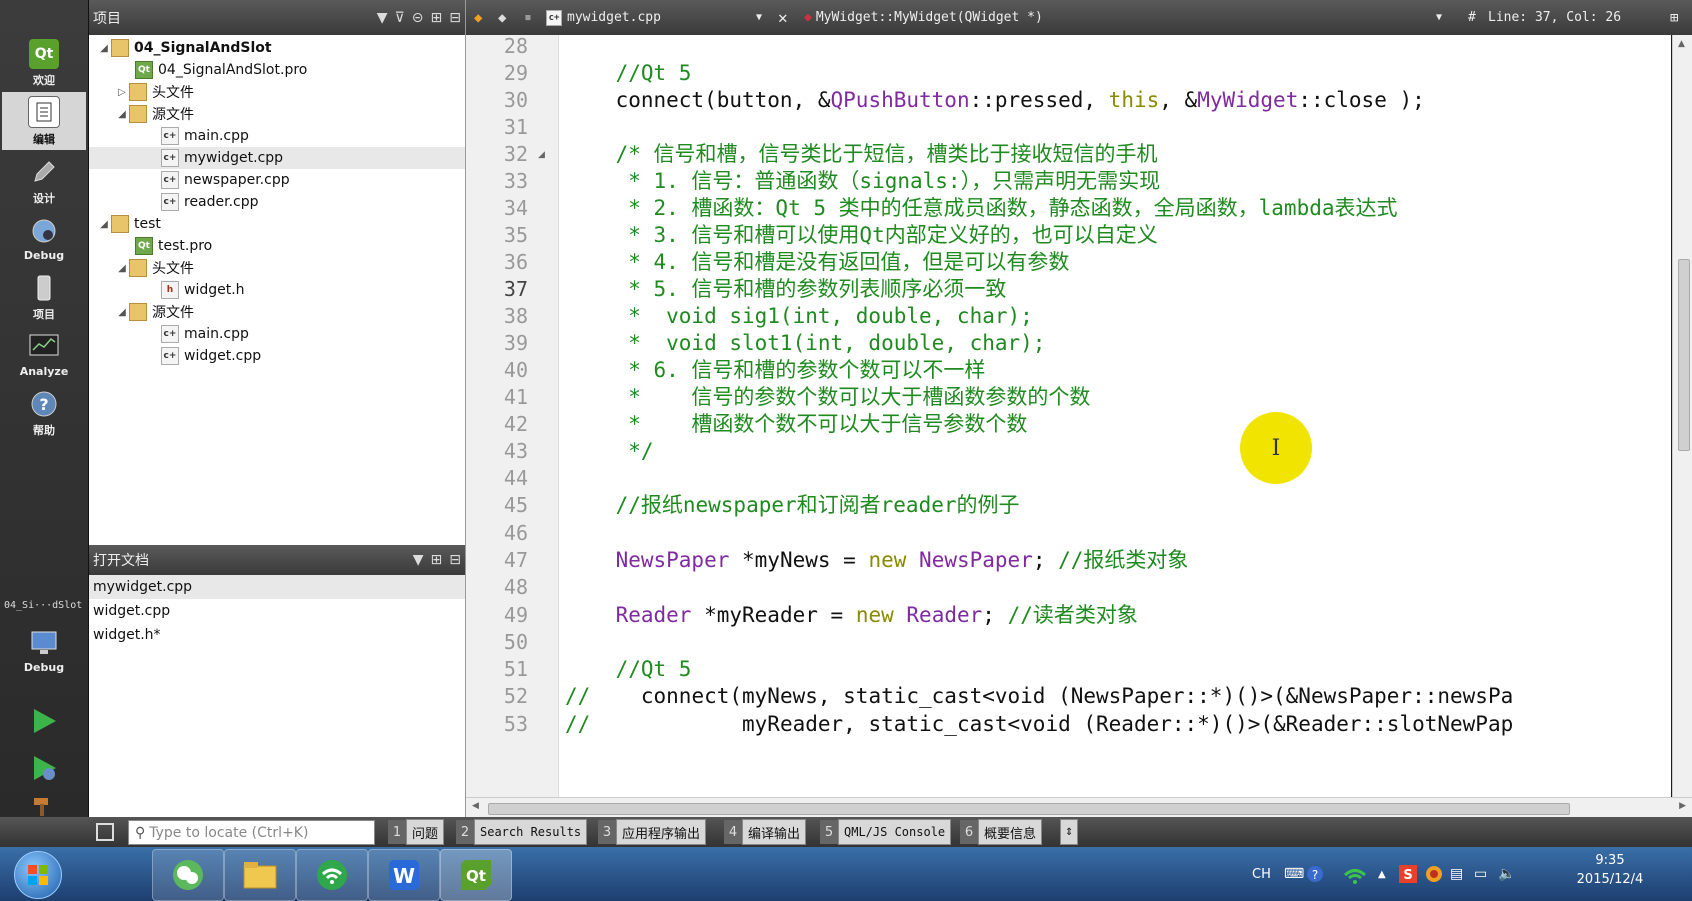 The image size is (1692, 901). I want to click on network-signal-icon, so click(1355, 874).